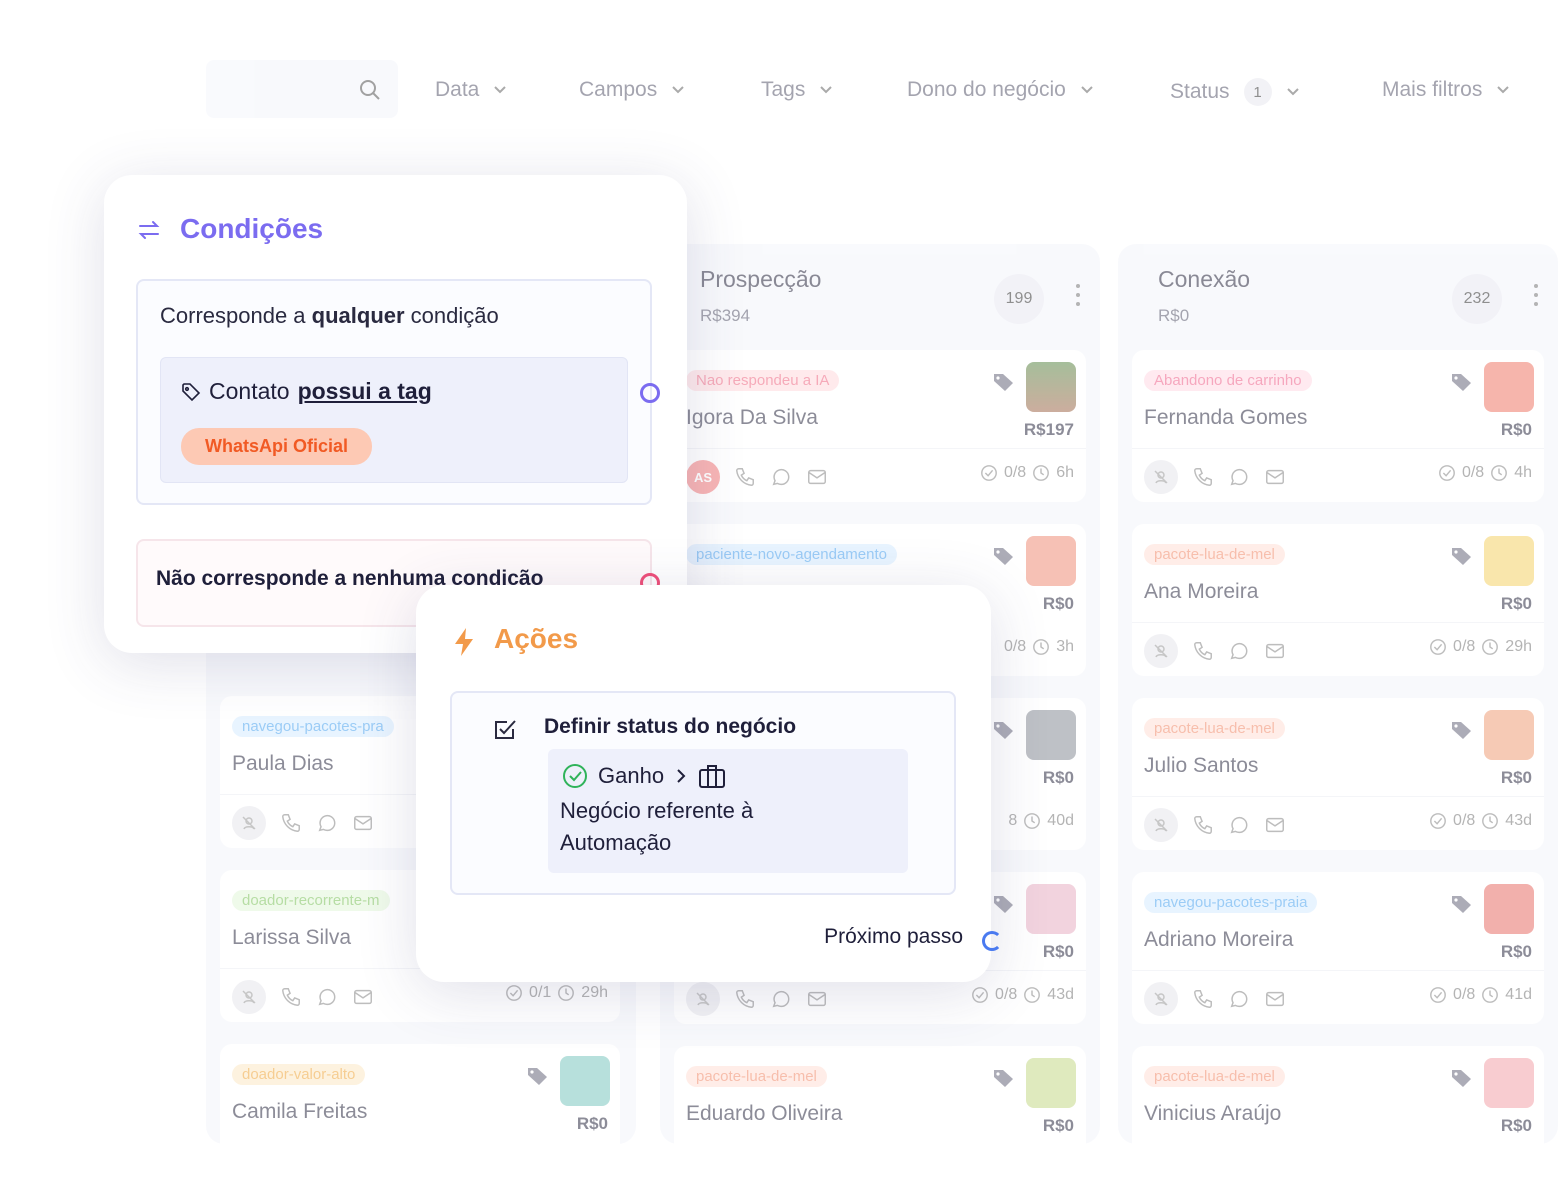 Image resolution: width=1566 pixels, height=1198 pixels. Describe the element at coordinates (632, 90) in the screenshot. I see `filter-campos: Campos` at that location.